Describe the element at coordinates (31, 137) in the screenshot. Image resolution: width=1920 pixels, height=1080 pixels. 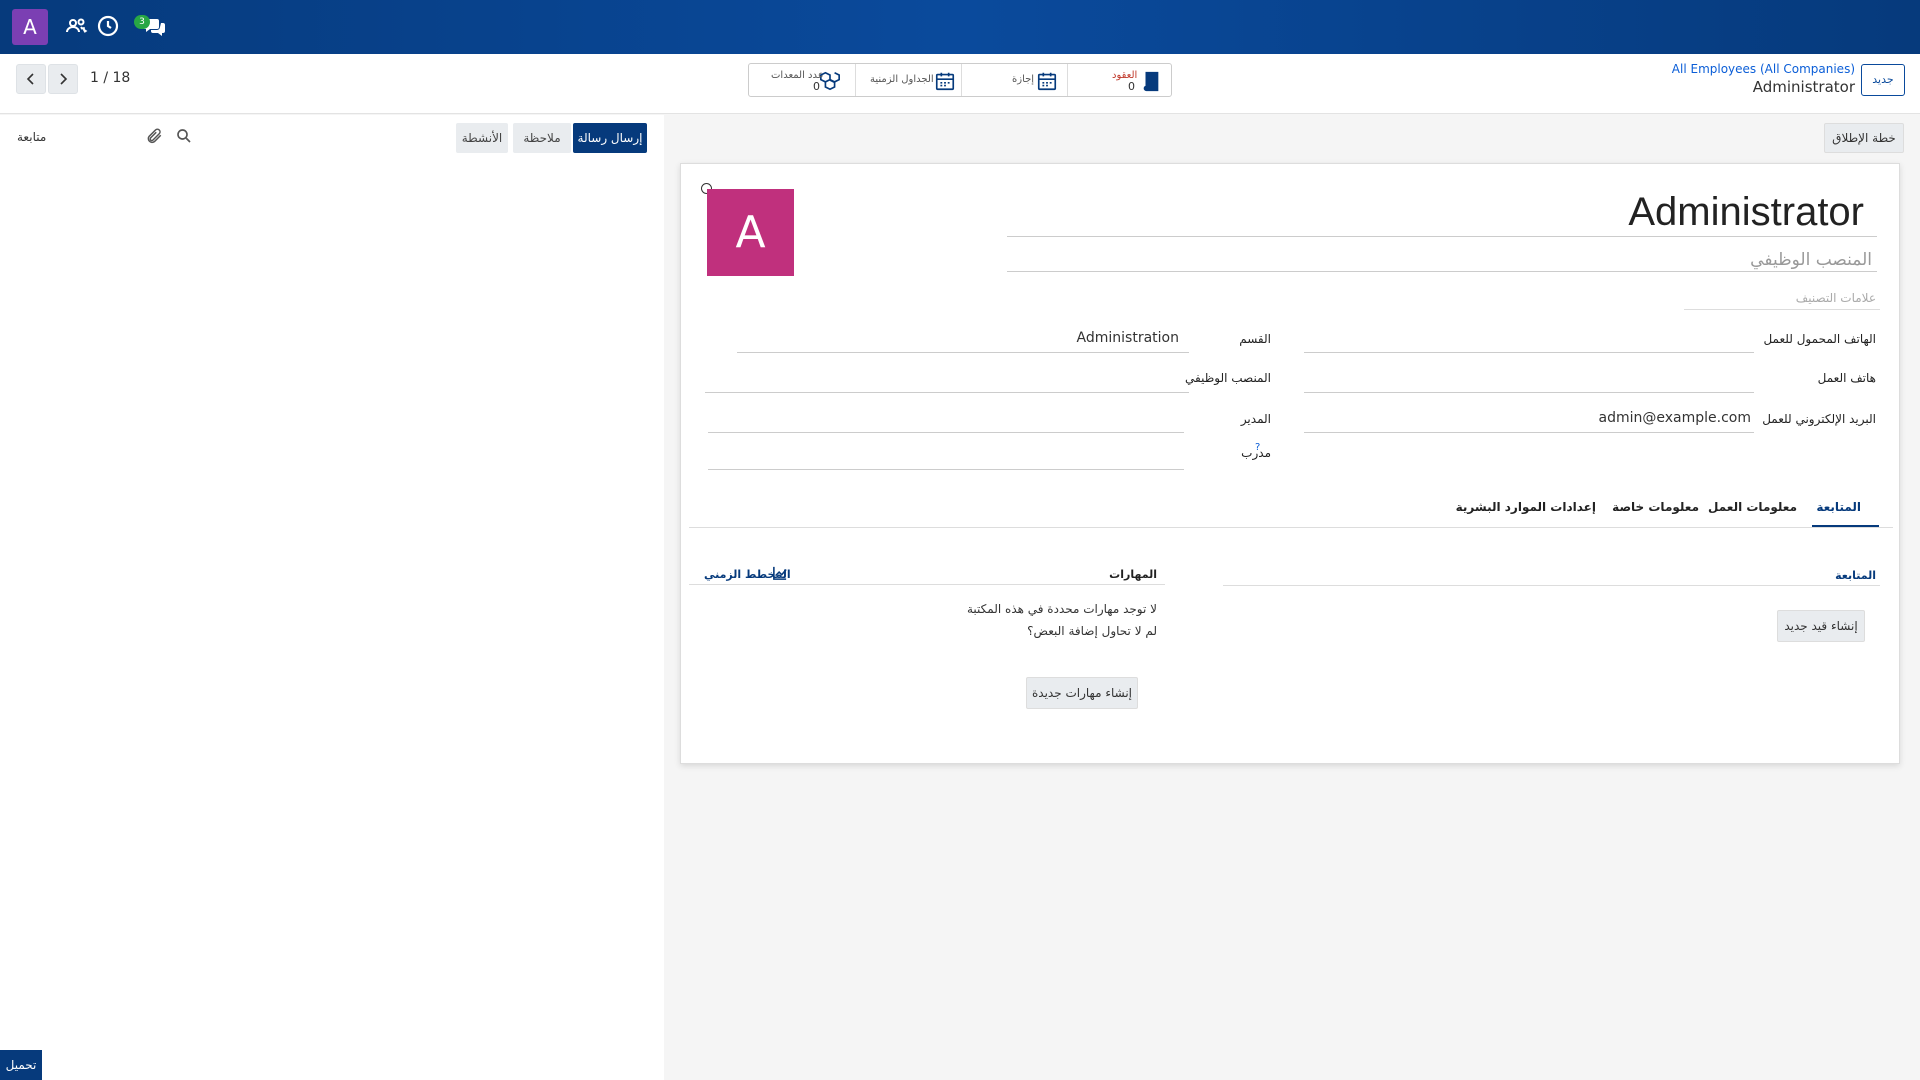
I see `follow-button: متابعة` at that location.